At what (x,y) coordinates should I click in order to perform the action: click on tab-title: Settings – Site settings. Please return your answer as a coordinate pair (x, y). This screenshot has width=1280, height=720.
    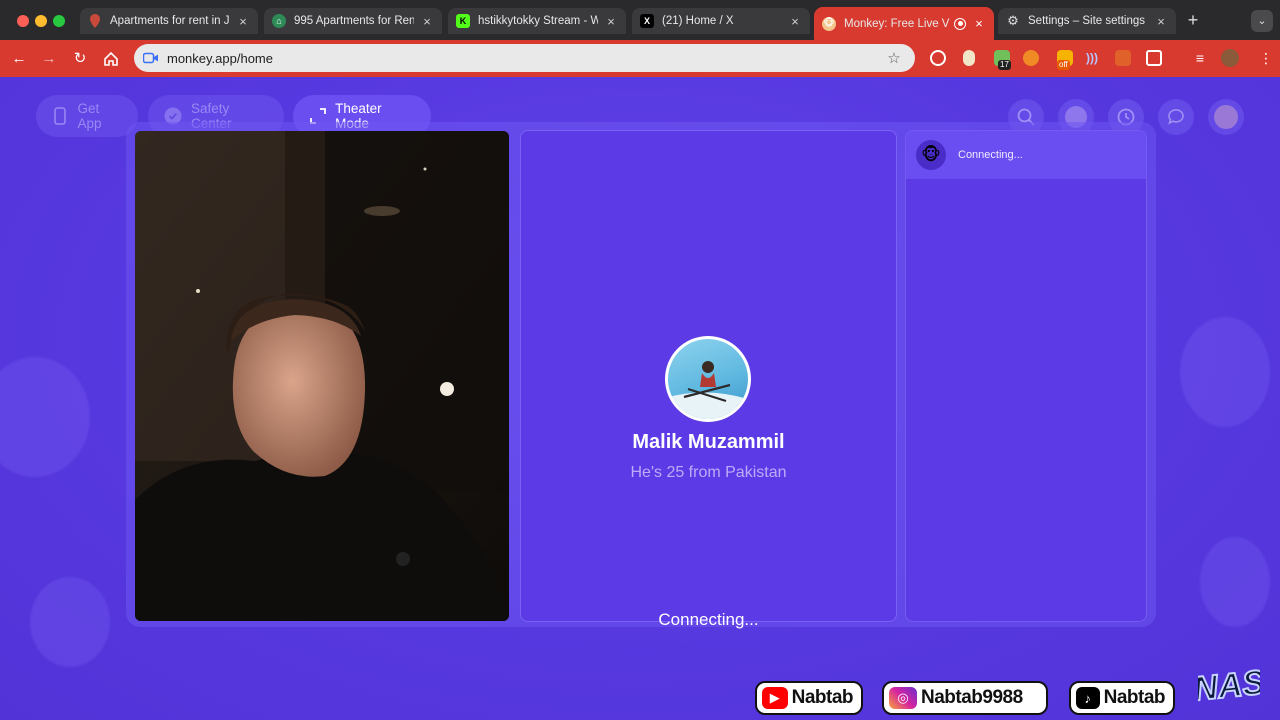
    Looking at the image, I should click on (1086, 21).